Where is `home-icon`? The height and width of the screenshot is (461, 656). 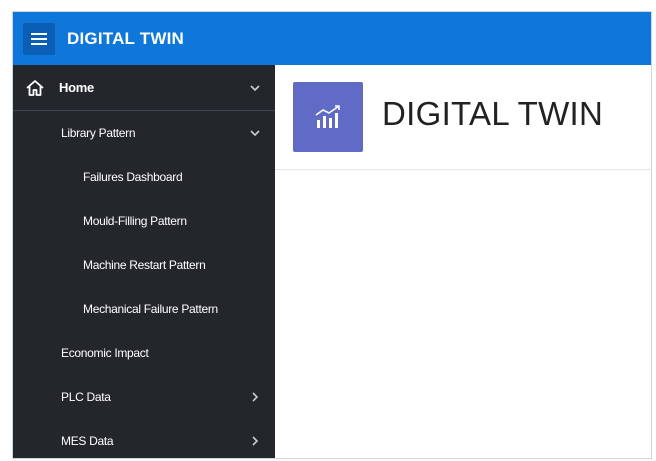
home-icon is located at coordinates (35, 88).